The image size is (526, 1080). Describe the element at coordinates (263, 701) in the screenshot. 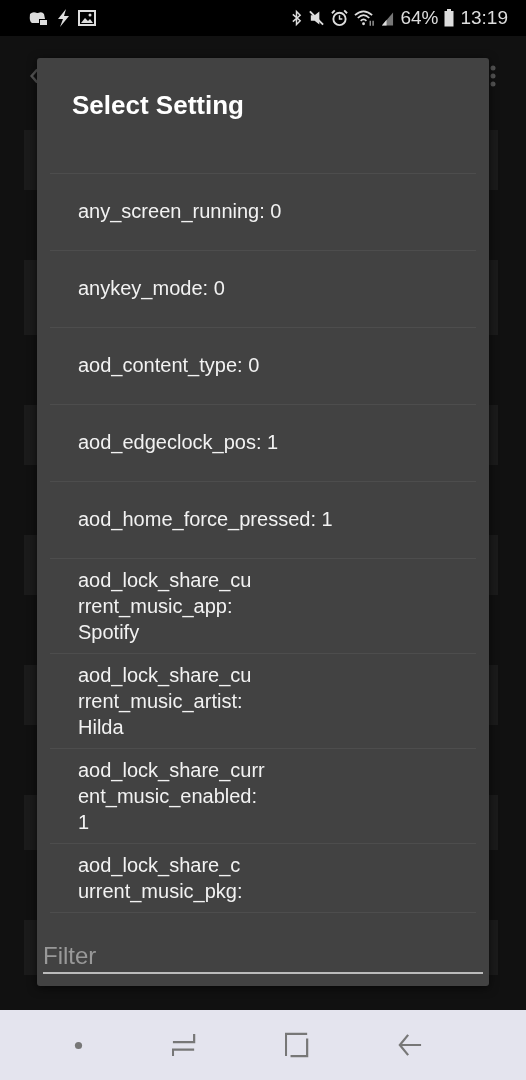

I see `setting-item: aod_lock_share_cu rrent_music_artist: Hilda` at that location.